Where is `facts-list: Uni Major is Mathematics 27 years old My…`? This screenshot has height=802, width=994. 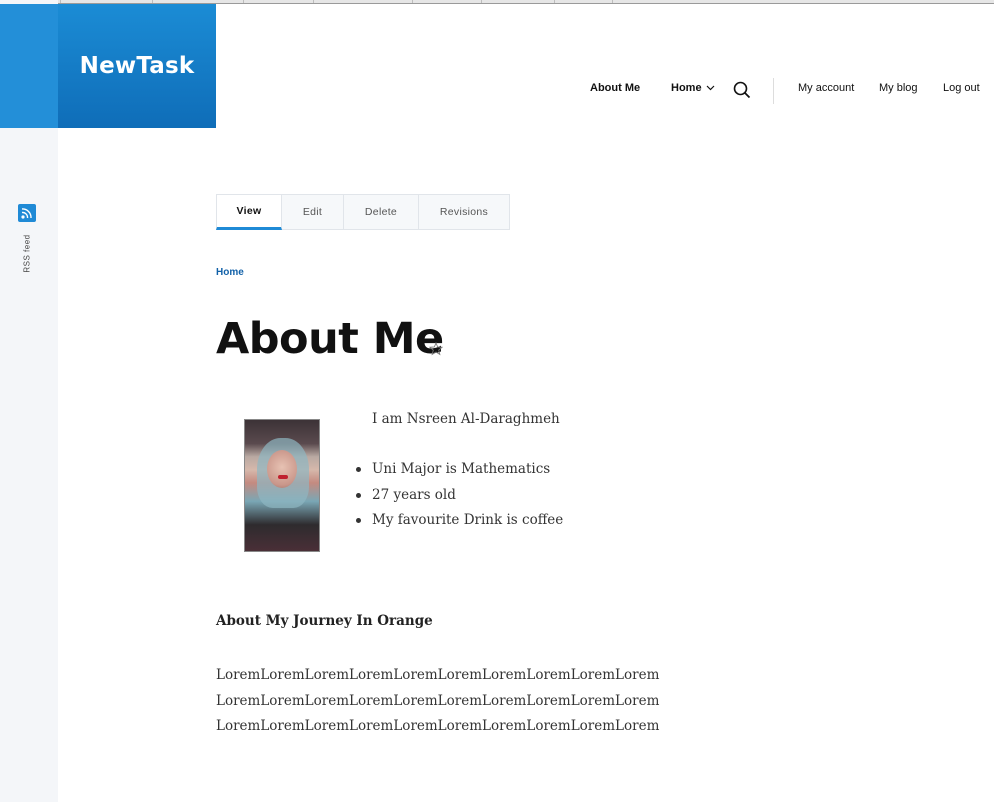
facts-list: Uni Major is Mathematics 27 years old My… is located at coordinates (459, 499).